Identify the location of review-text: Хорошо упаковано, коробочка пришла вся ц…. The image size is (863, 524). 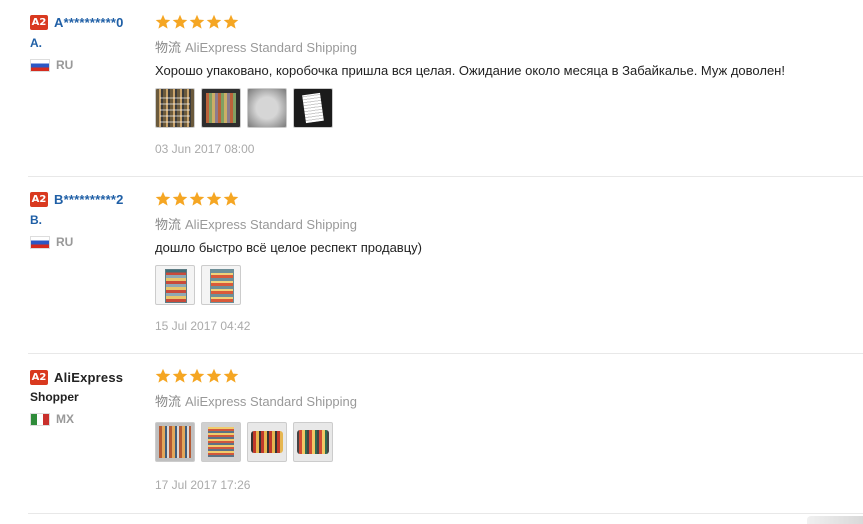
(470, 70).